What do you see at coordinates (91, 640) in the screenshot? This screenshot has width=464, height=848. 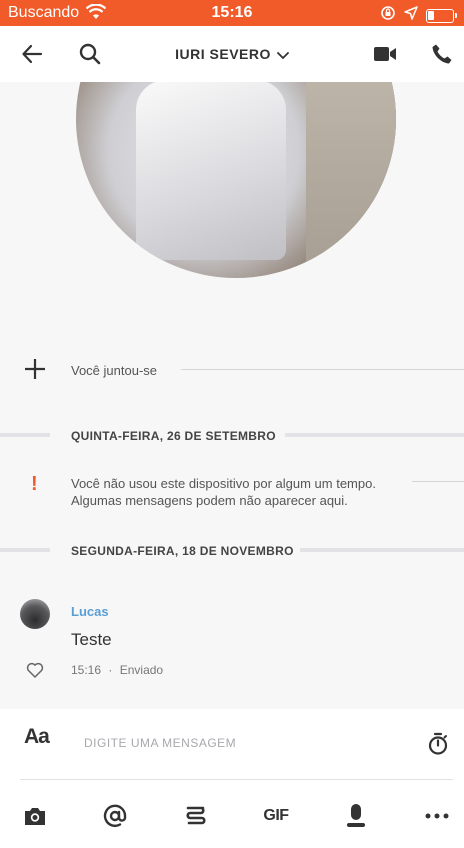 I see `message-text: Teste` at bounding box center [91, 640].